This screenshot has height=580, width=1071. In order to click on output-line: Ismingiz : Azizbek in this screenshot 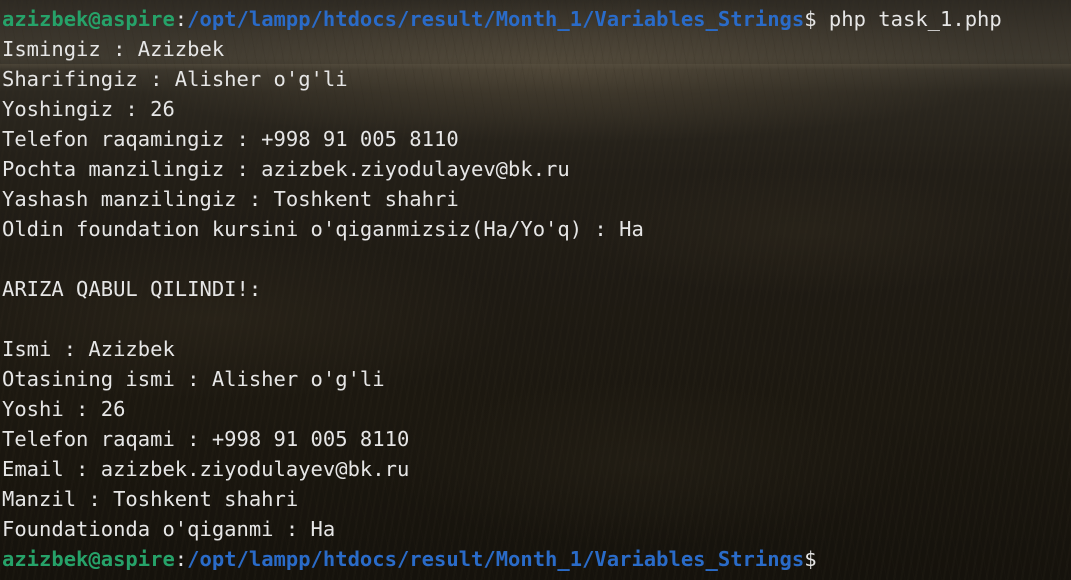, I will do `click(113, 49)`.